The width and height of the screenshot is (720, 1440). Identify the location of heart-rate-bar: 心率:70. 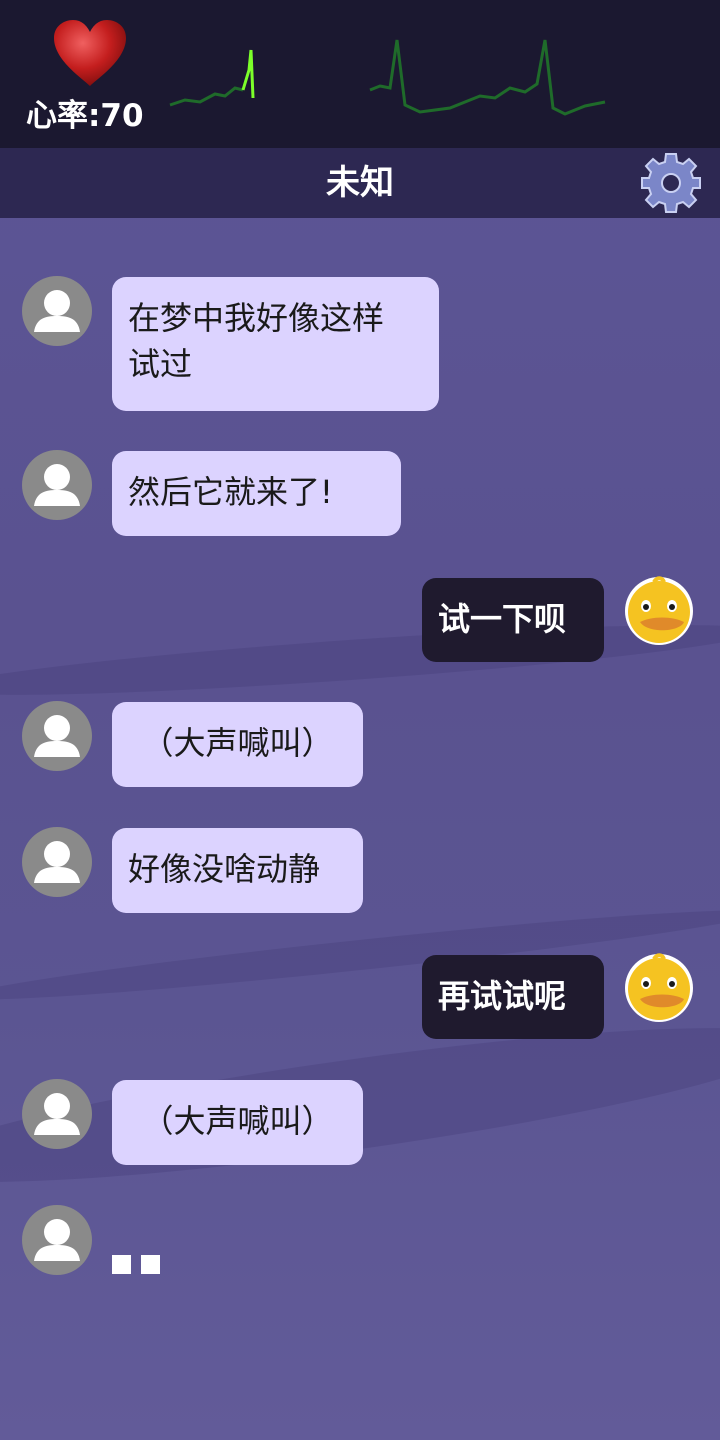
(360, 74).